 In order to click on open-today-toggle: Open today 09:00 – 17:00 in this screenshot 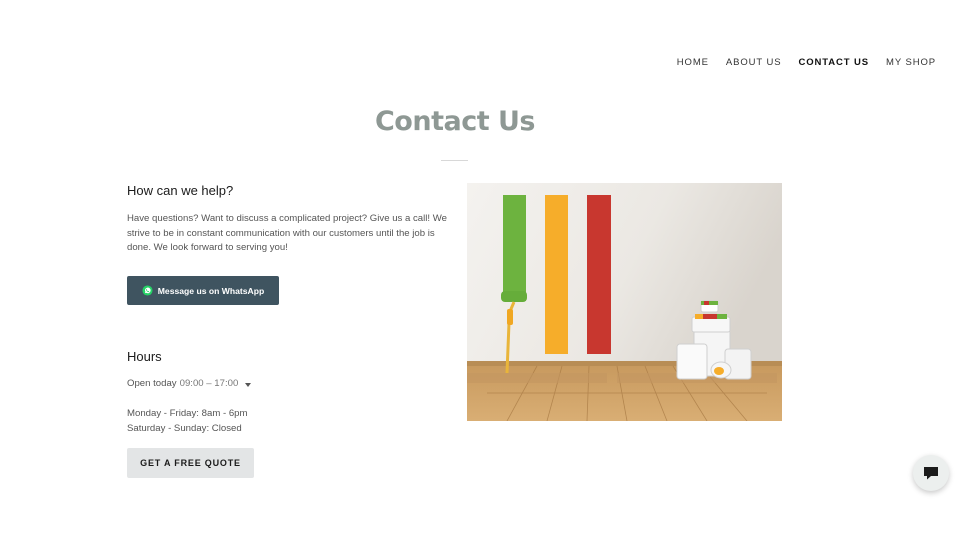, I will do `click(189, 383)`.